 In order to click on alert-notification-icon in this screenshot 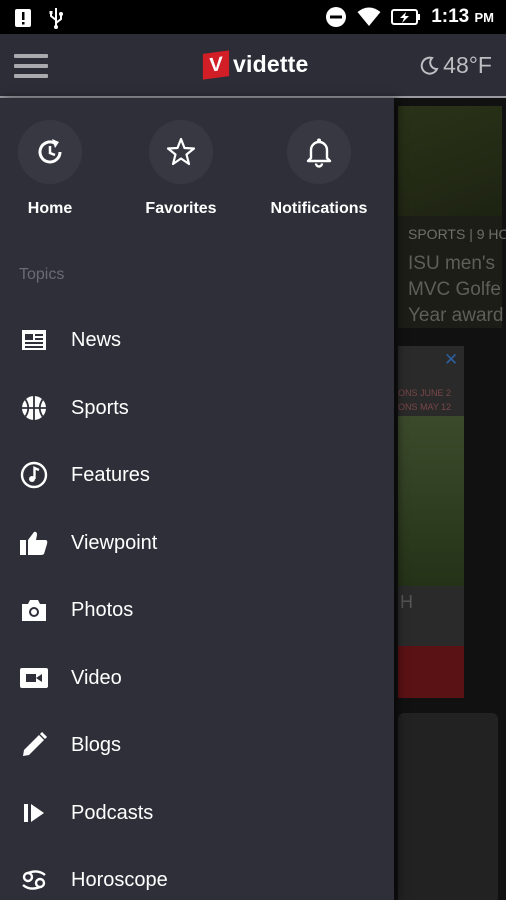, I will do `click(23, 18)`.